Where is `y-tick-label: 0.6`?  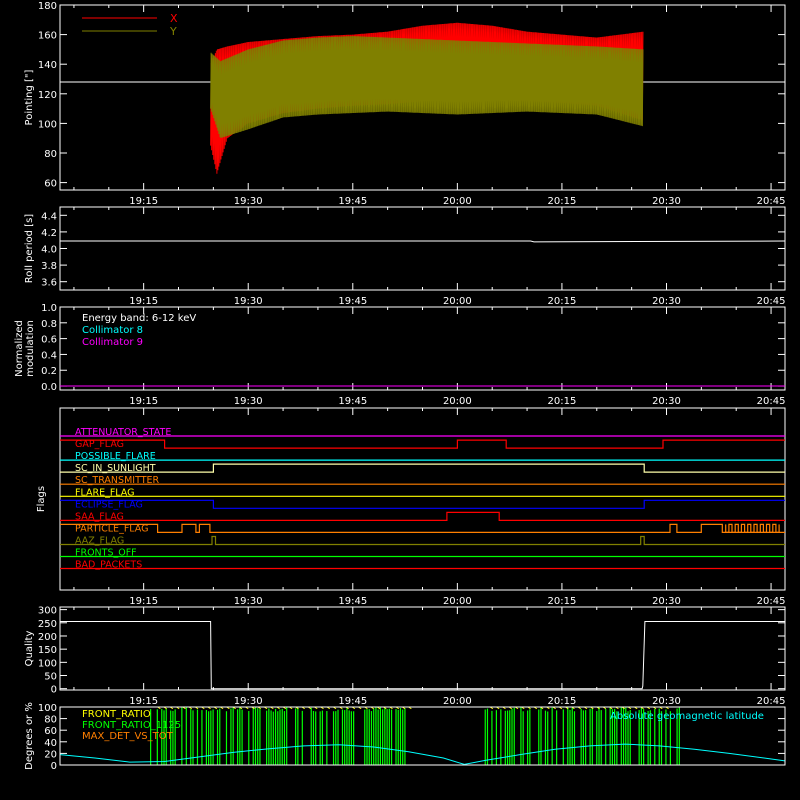
y-tick-label: 0.6 is located at coordinates (49, 340).